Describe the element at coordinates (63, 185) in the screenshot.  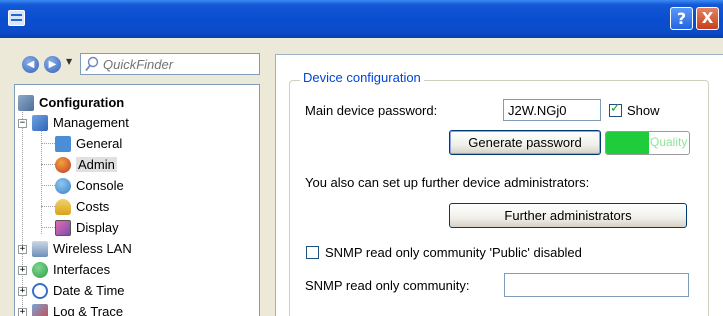
I see `console-icon` at that location.